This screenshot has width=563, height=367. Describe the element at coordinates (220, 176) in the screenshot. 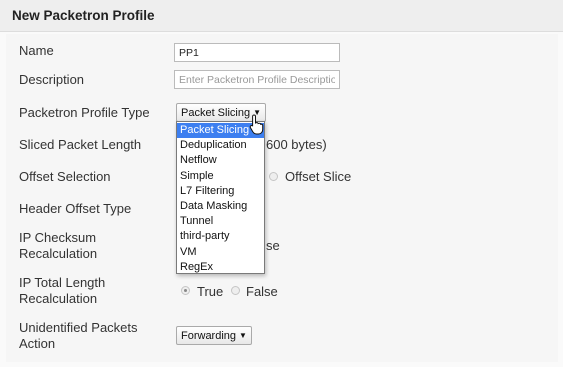

I see `dropdown-option-simple: Simple` at that location.